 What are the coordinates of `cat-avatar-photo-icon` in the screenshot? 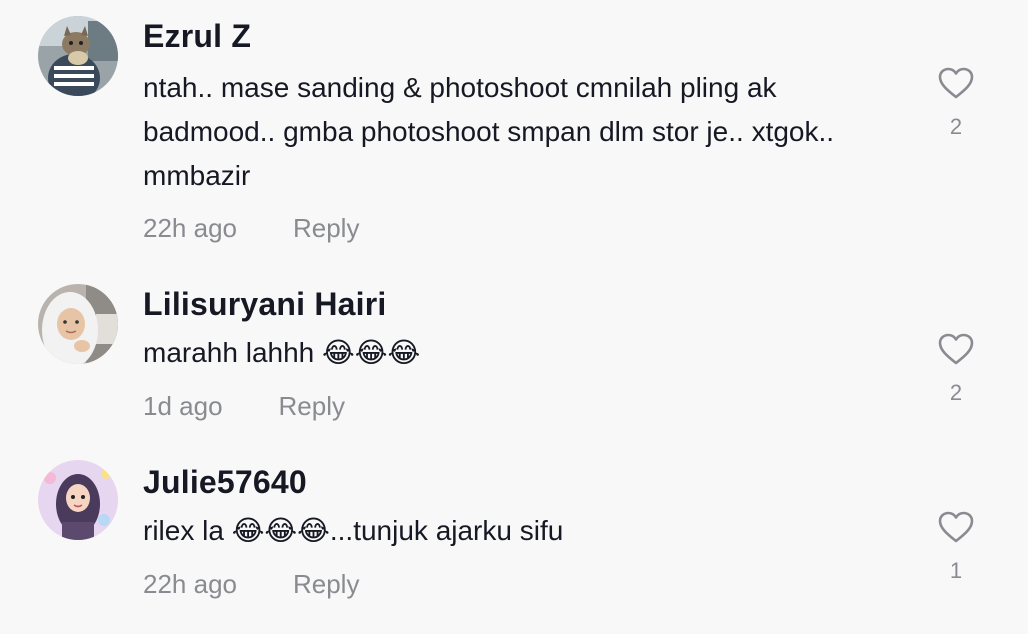 It's located at (78, 56).